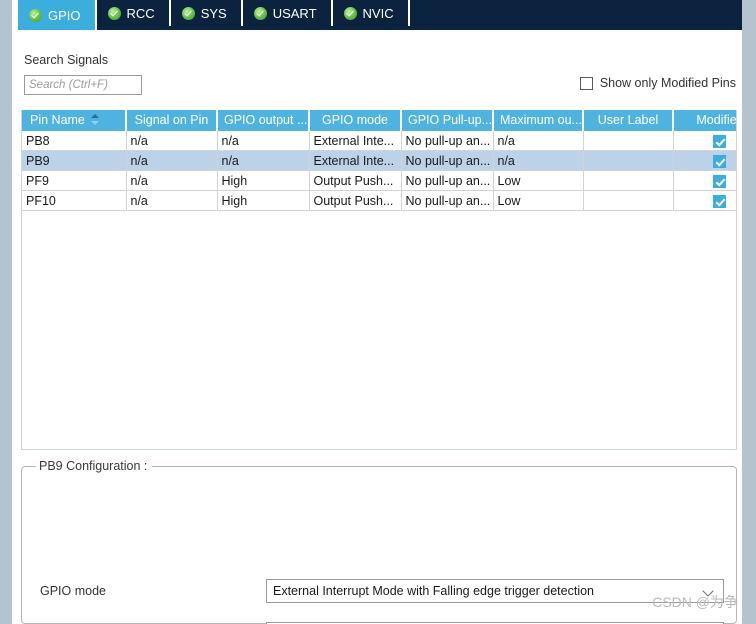 Image resolution: width=756 pixels, height=624 pixels. I want to click on cell-pin-name: PB9, so click(74, 160).